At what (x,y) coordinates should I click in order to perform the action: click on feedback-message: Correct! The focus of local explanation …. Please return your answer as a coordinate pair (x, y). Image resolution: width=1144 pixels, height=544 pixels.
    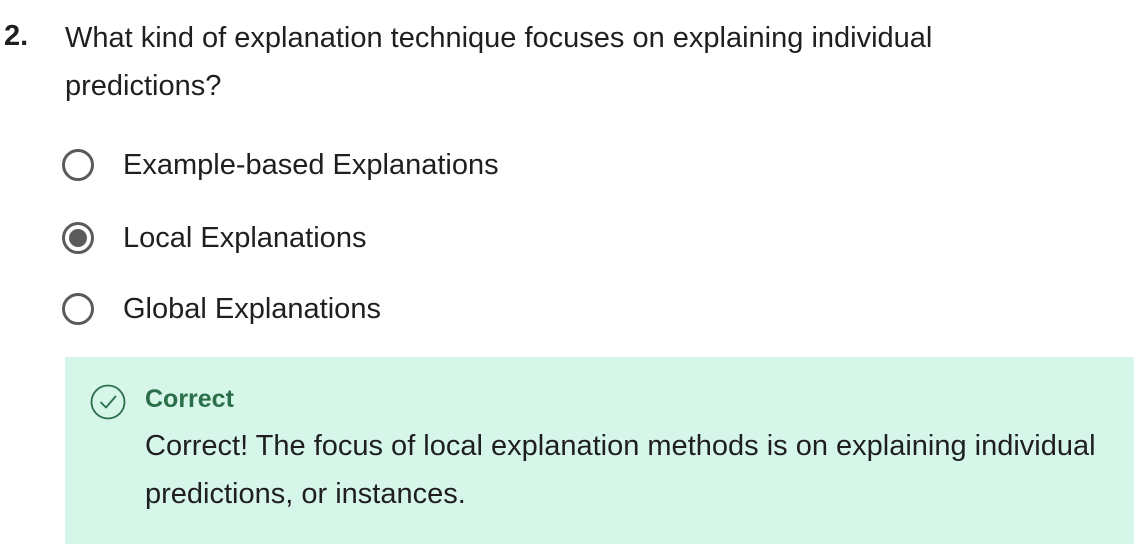
    Looking at the image, I should click on (620, 470).